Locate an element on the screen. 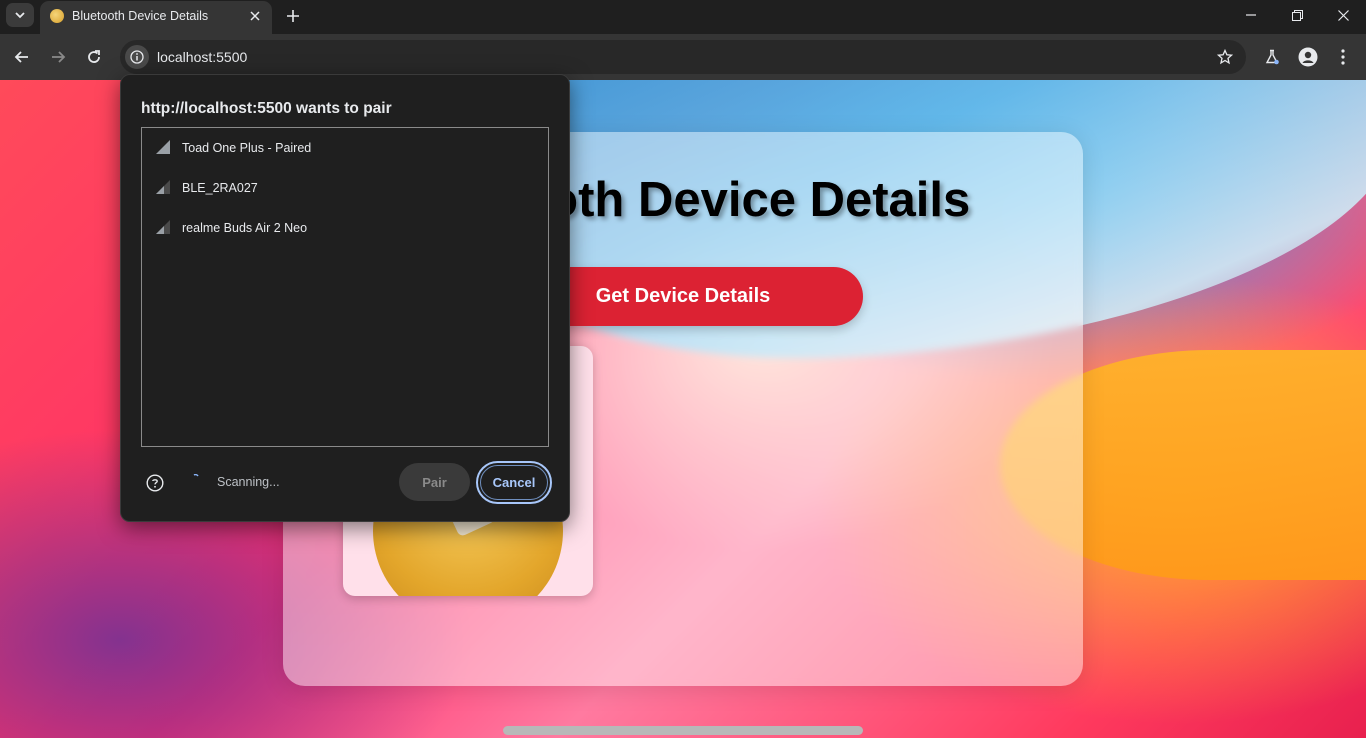 This screenshot has width=1366, height=738. avatar-icon is located at coordinates (1308, 57).